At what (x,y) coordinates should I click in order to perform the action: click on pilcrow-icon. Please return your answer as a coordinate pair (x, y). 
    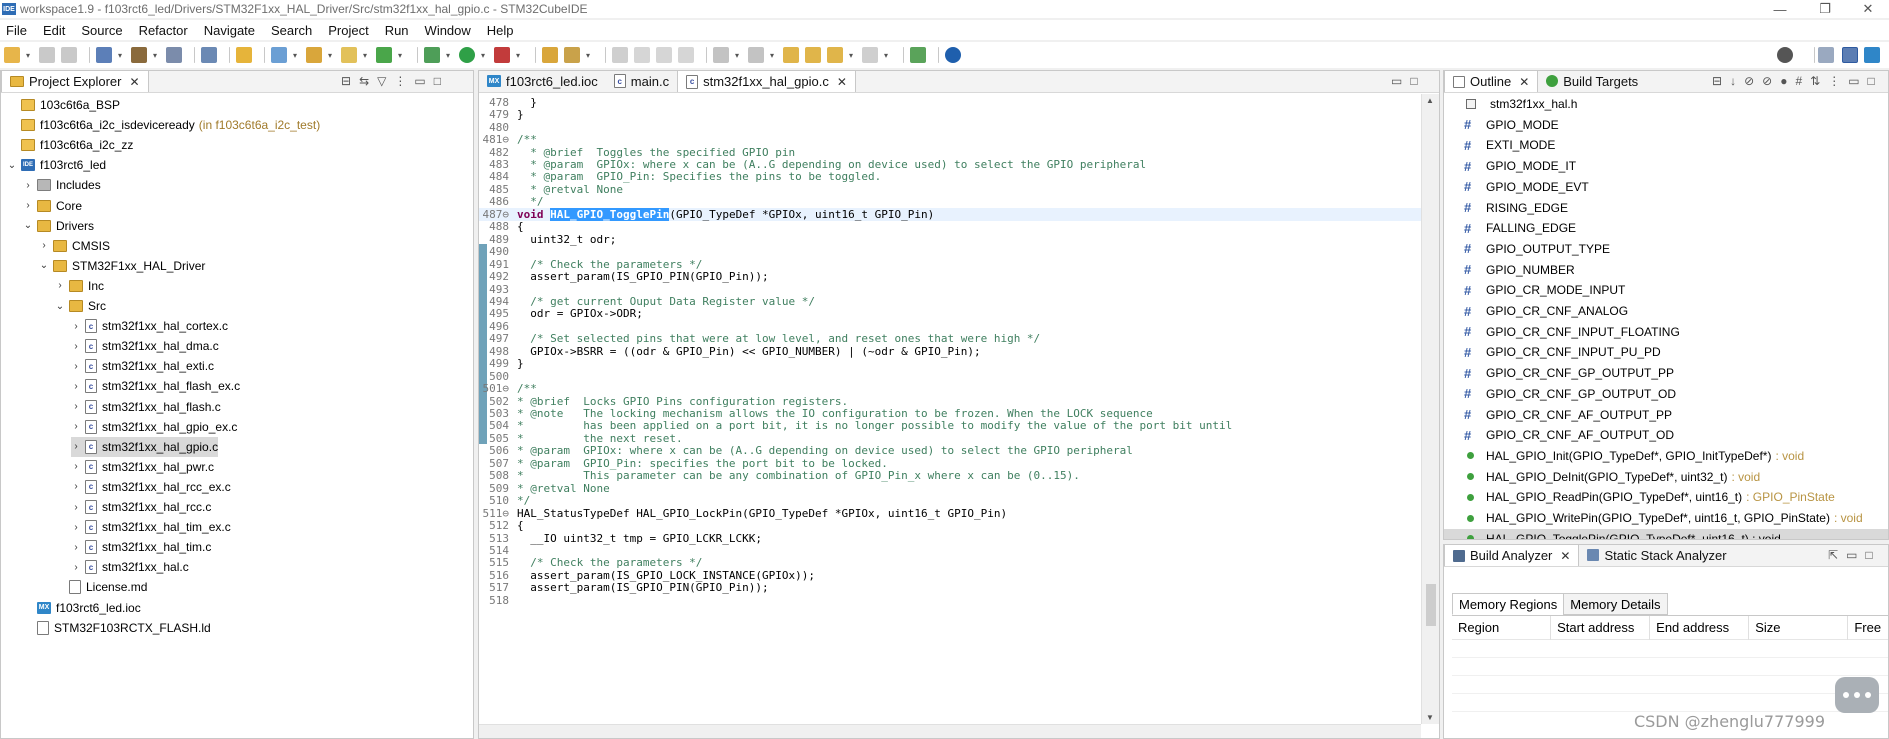
    Looking at the image, I should click on (686, 55).